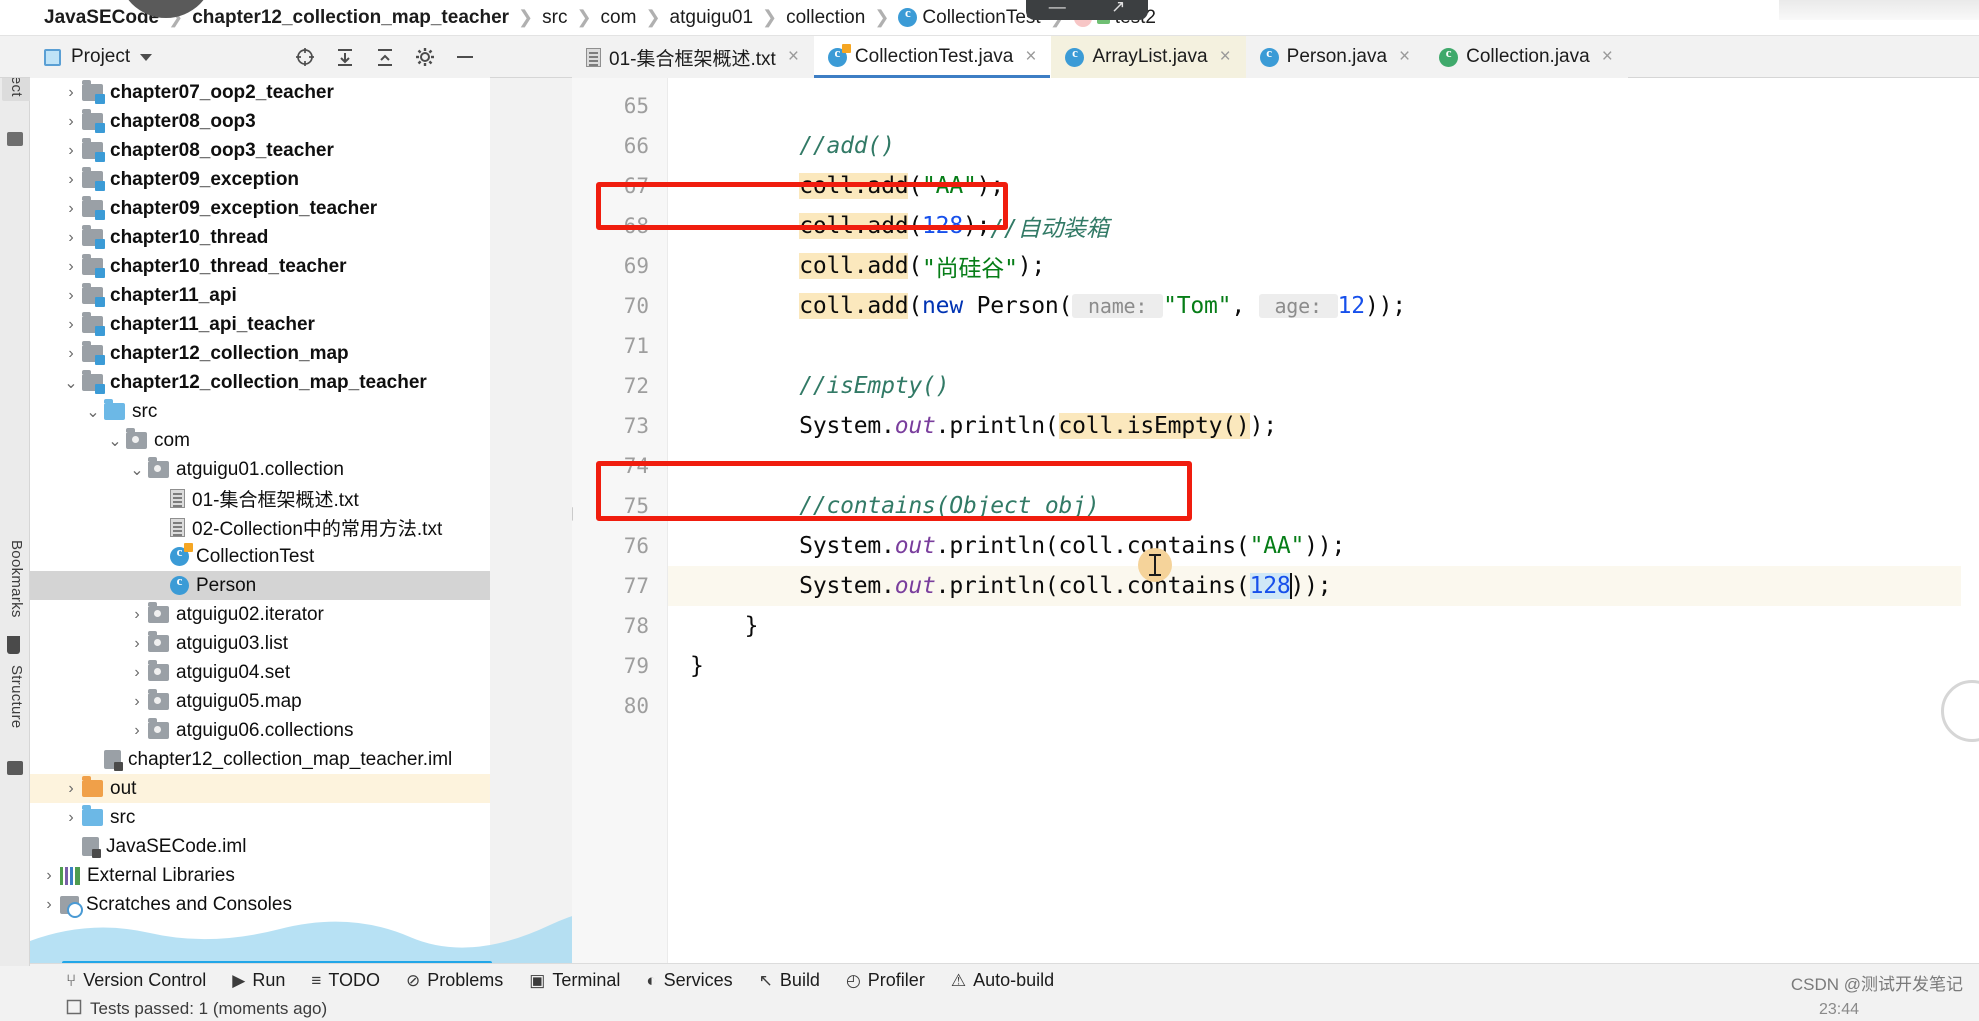 The image size is (1979, 1021). Describe the element at coordinates (260, 672) in the screenshot. I see `tree-row: › atguigu04.set` at that location.